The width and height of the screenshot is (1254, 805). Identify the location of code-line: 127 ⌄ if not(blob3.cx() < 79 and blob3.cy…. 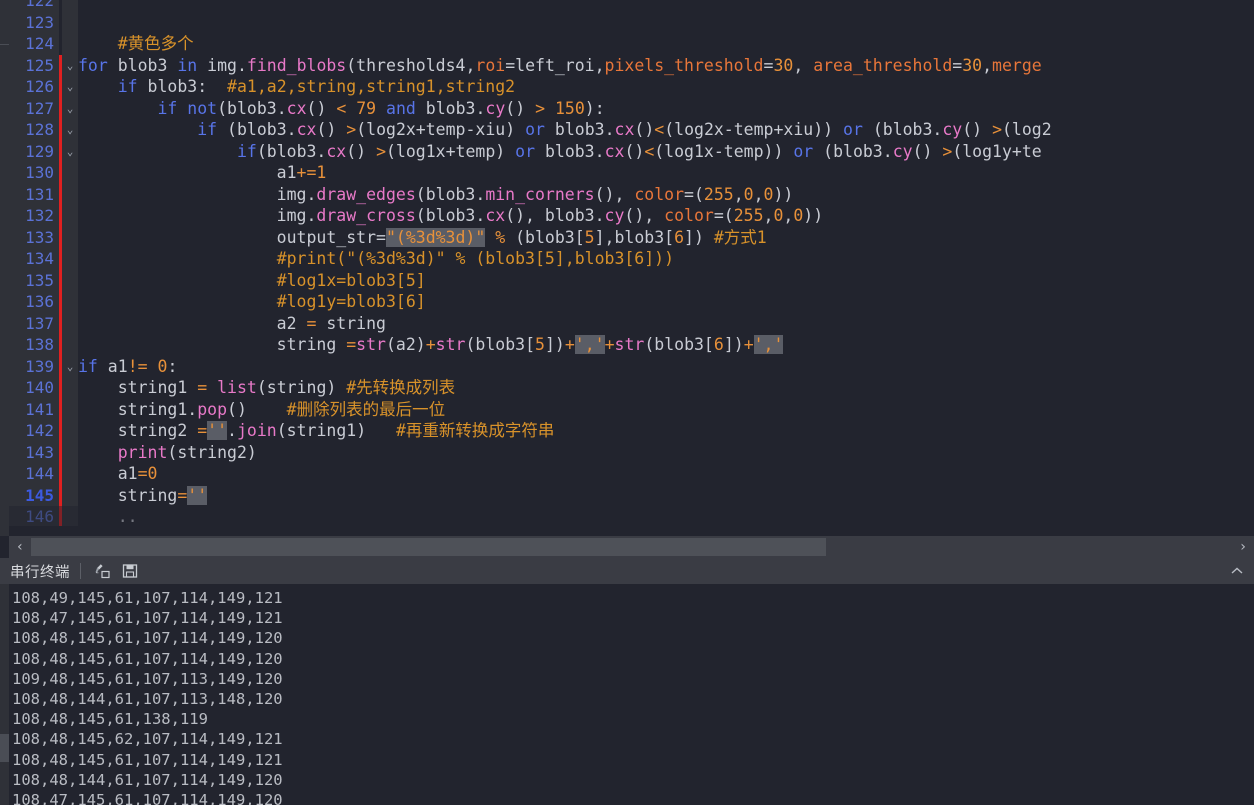
(631, 108).